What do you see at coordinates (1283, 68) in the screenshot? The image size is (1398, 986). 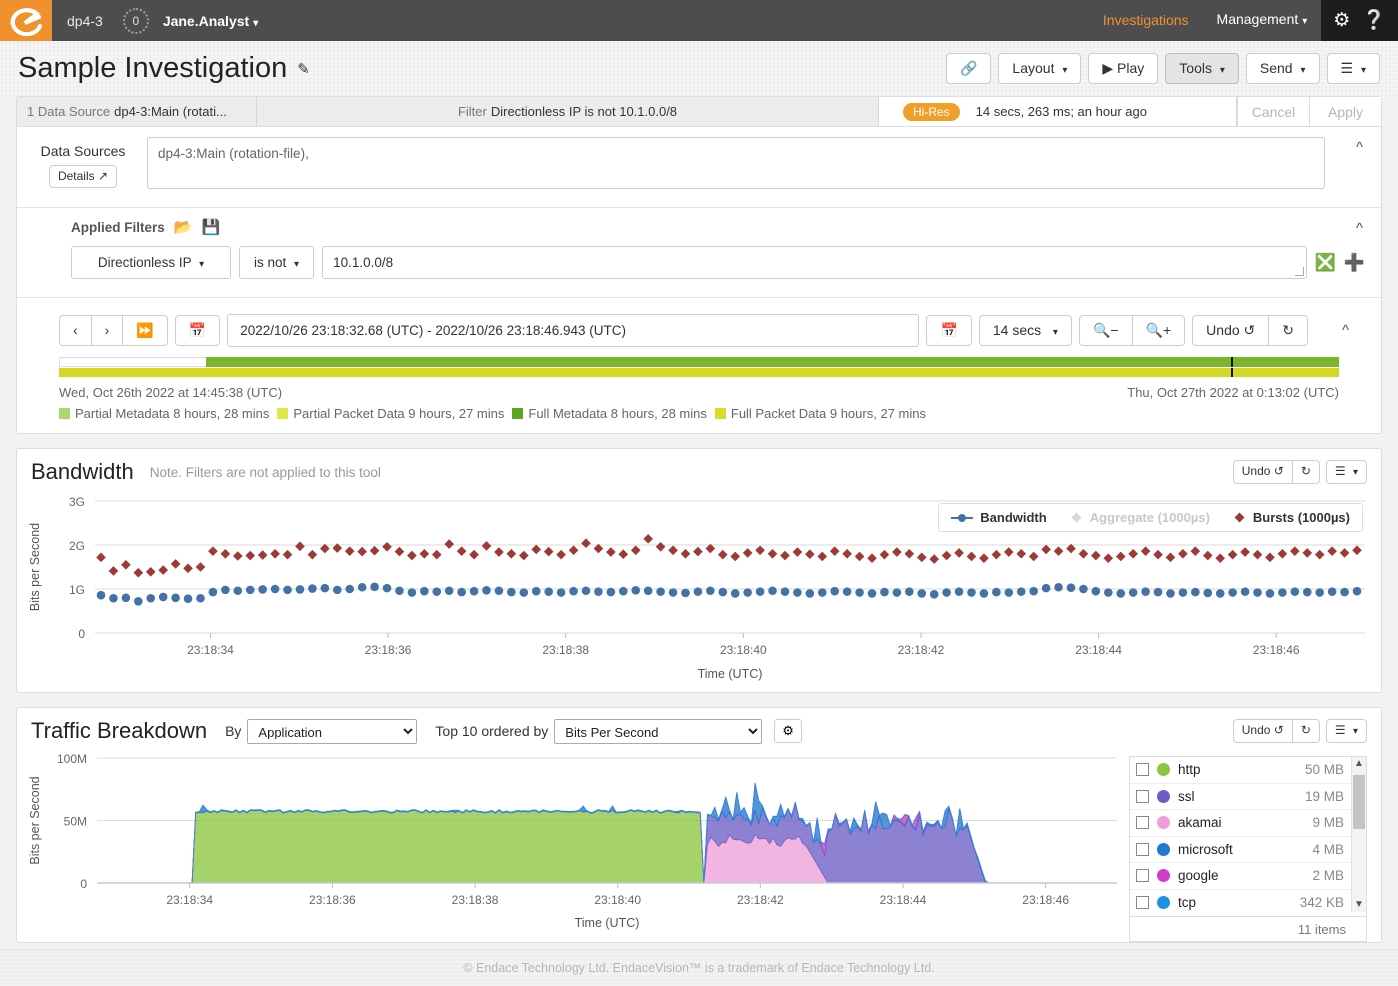 I see `send-button: Send ▾` at bounding box center [1283, 68].